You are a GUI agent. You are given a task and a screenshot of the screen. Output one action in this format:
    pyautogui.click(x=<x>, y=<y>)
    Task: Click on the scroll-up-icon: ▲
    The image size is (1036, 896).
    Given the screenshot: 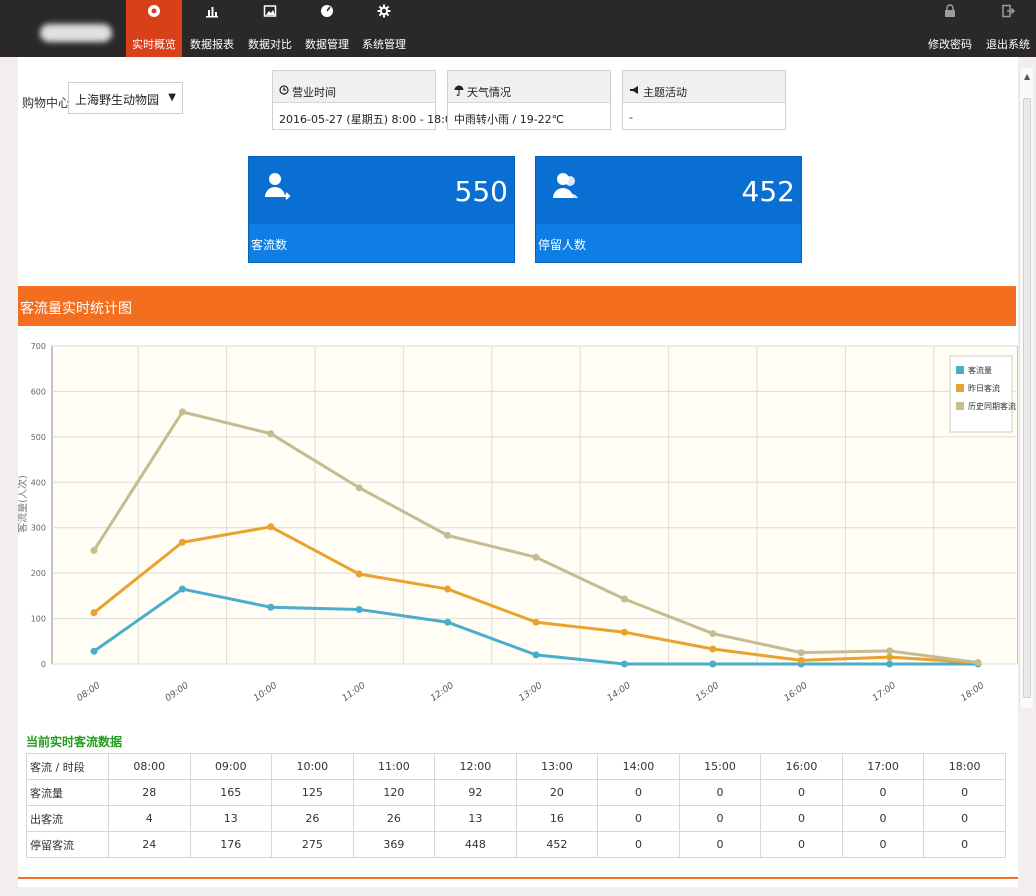 What is the action you would take?
    pyautogui.click(x=1027, y=76)
    